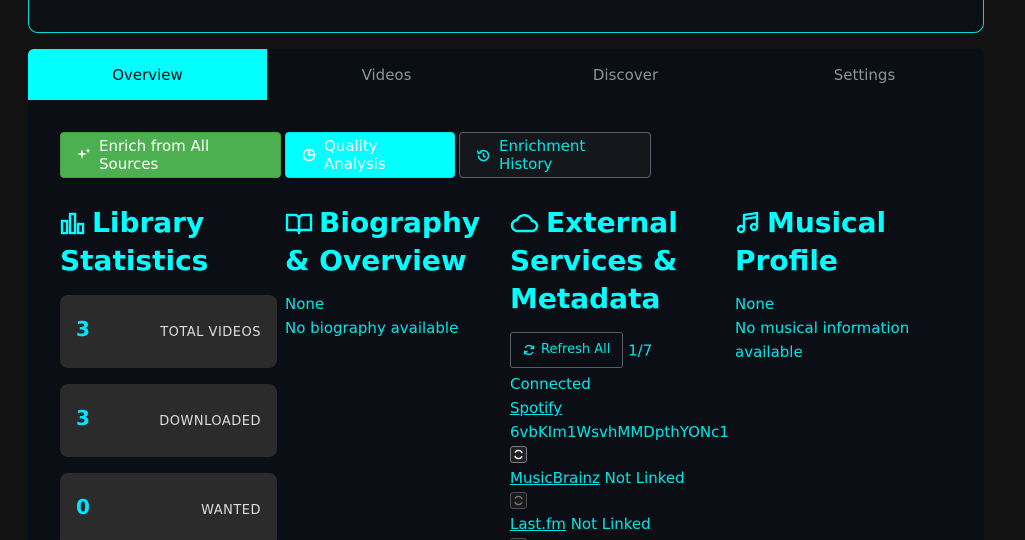 This screenshot has width=1025, height=540. Describe the element at coordinates (231, 510) in the screenshot. I see `stat-label: WANTED` at that location.